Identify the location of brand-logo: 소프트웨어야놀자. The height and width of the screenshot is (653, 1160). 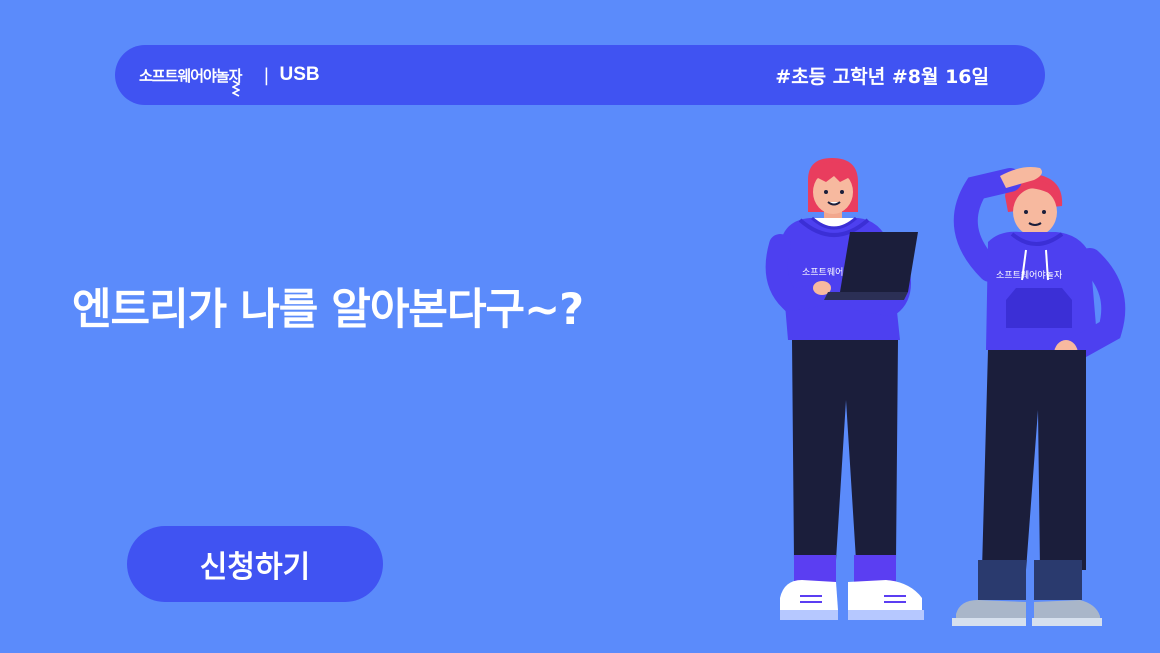
(190, 81).